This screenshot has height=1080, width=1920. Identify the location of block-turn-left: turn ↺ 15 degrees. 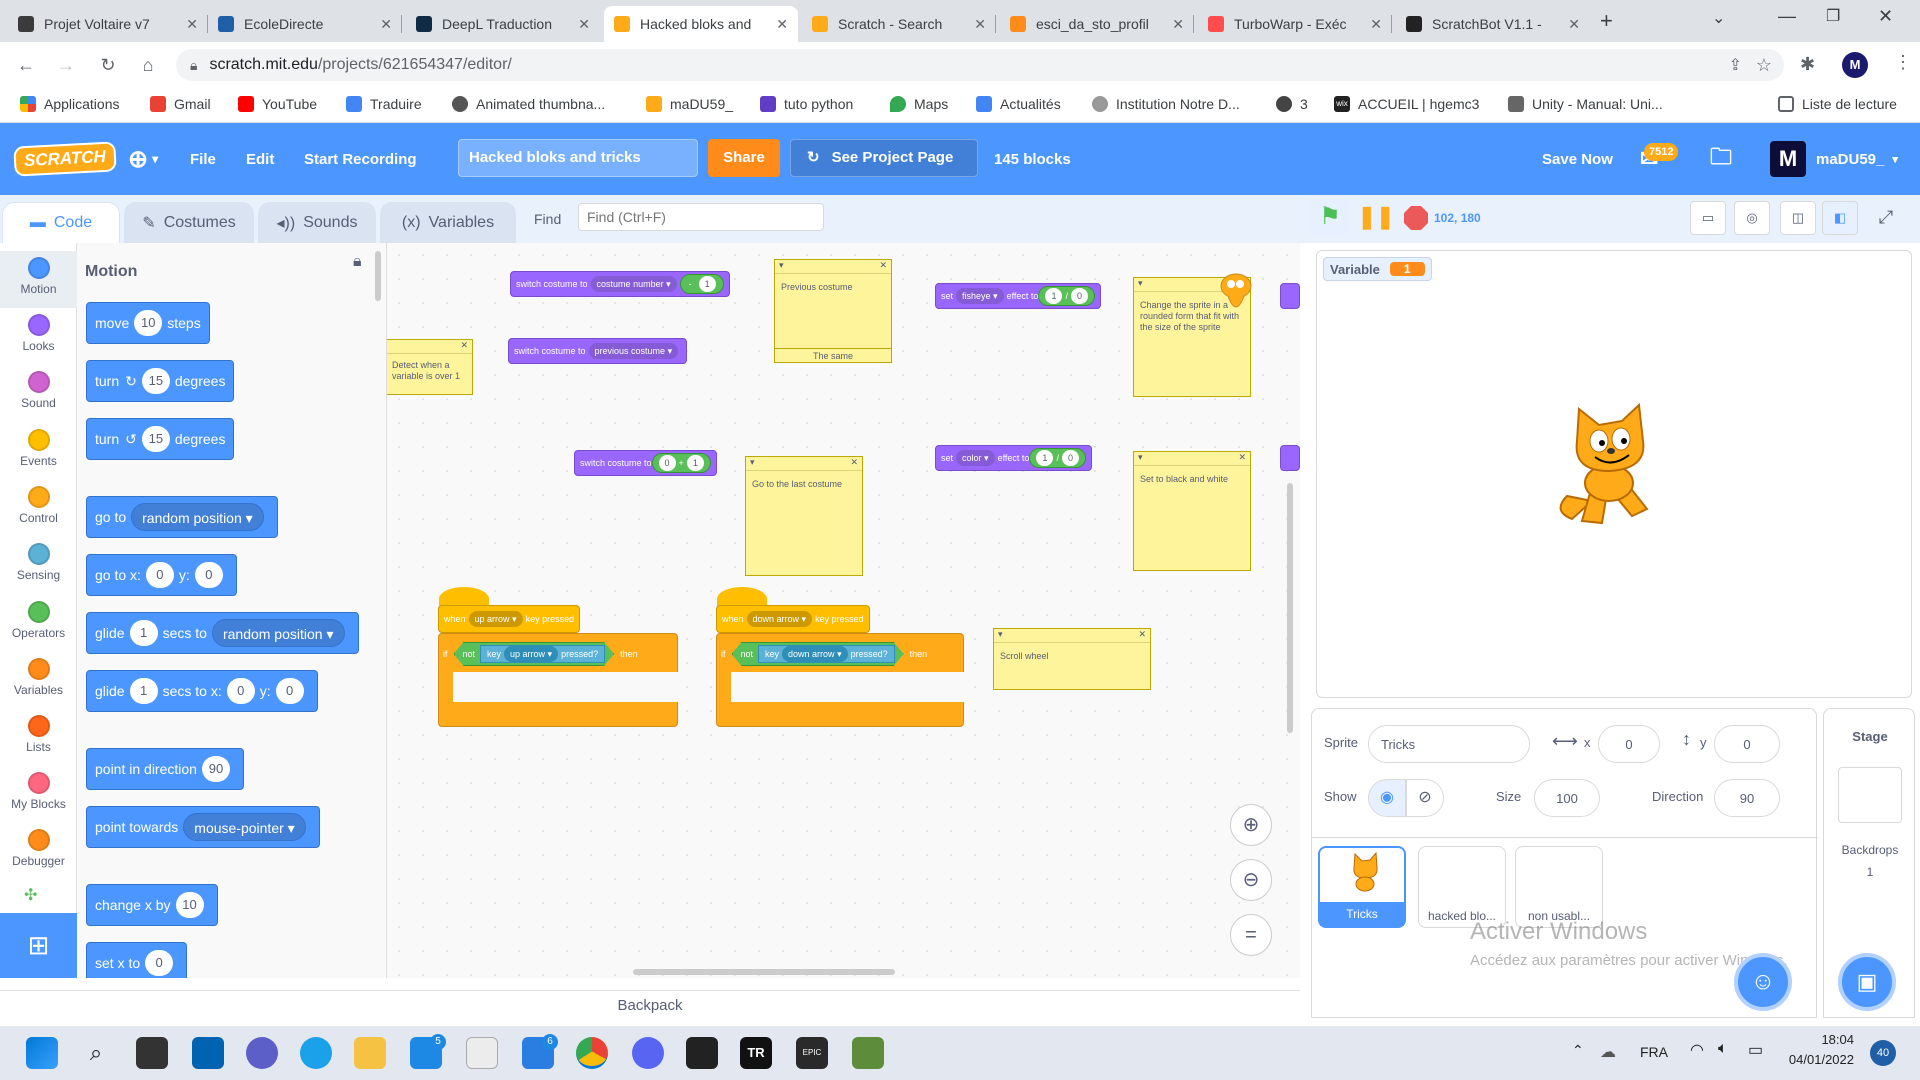
(160, 439).